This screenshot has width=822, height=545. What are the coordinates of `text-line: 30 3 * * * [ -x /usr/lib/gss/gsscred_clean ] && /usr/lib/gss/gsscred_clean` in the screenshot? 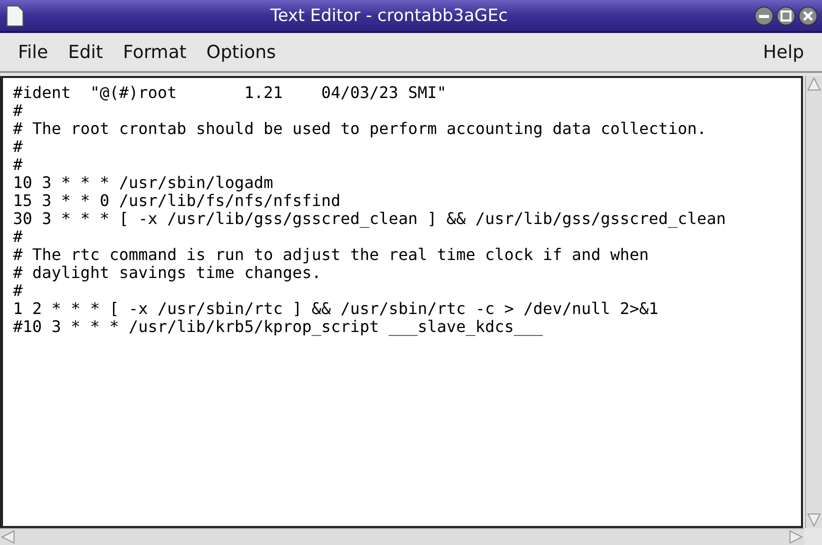 It's located at (369, 219).